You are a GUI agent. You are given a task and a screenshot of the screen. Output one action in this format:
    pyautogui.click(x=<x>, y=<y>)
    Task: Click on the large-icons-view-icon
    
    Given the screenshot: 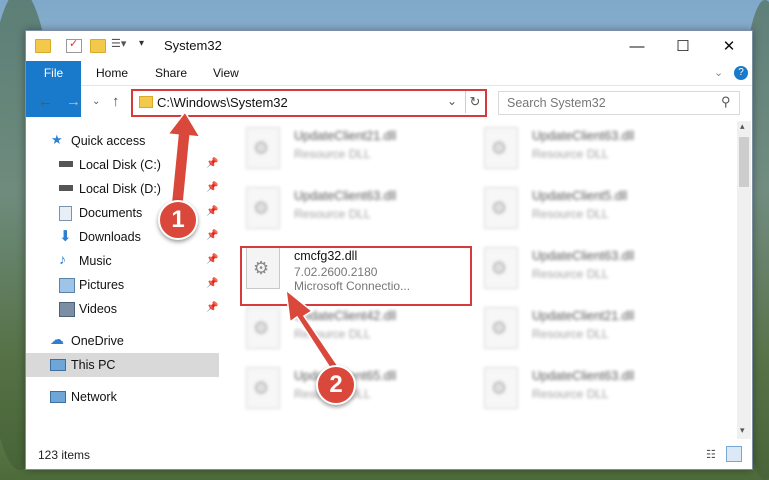 What is the action you would take?
    pyautogui.click(x=734, y=454)
    